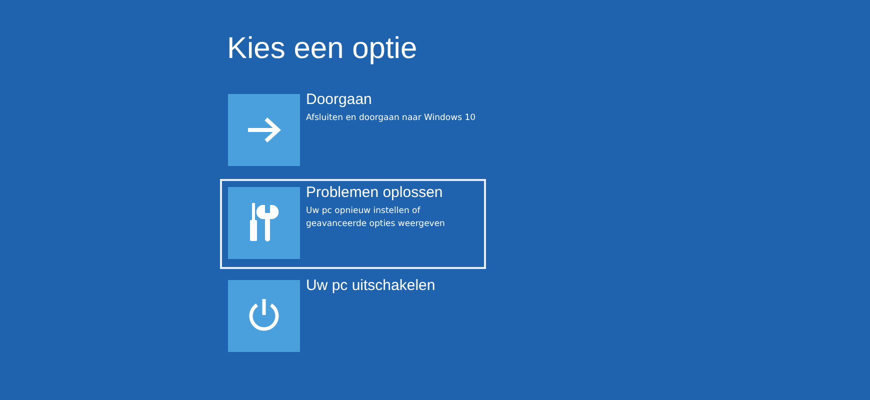 The image size is (870, 400). What do you see at coordinates (353, 131) in the screenshot?
I see `option-button: Doorgaan Afsluiten en doorgaan naar Windows 10` at bounding box center [353, 131].